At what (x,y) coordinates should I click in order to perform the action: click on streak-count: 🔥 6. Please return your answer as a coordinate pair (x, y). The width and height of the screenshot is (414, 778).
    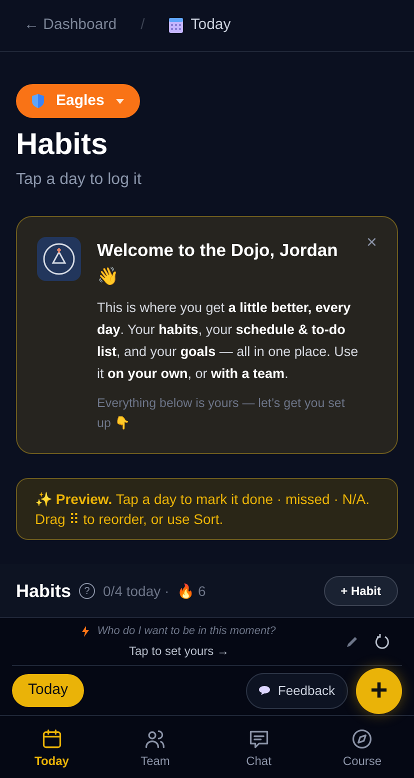
    Looking at the image, I should click on (191, 591).